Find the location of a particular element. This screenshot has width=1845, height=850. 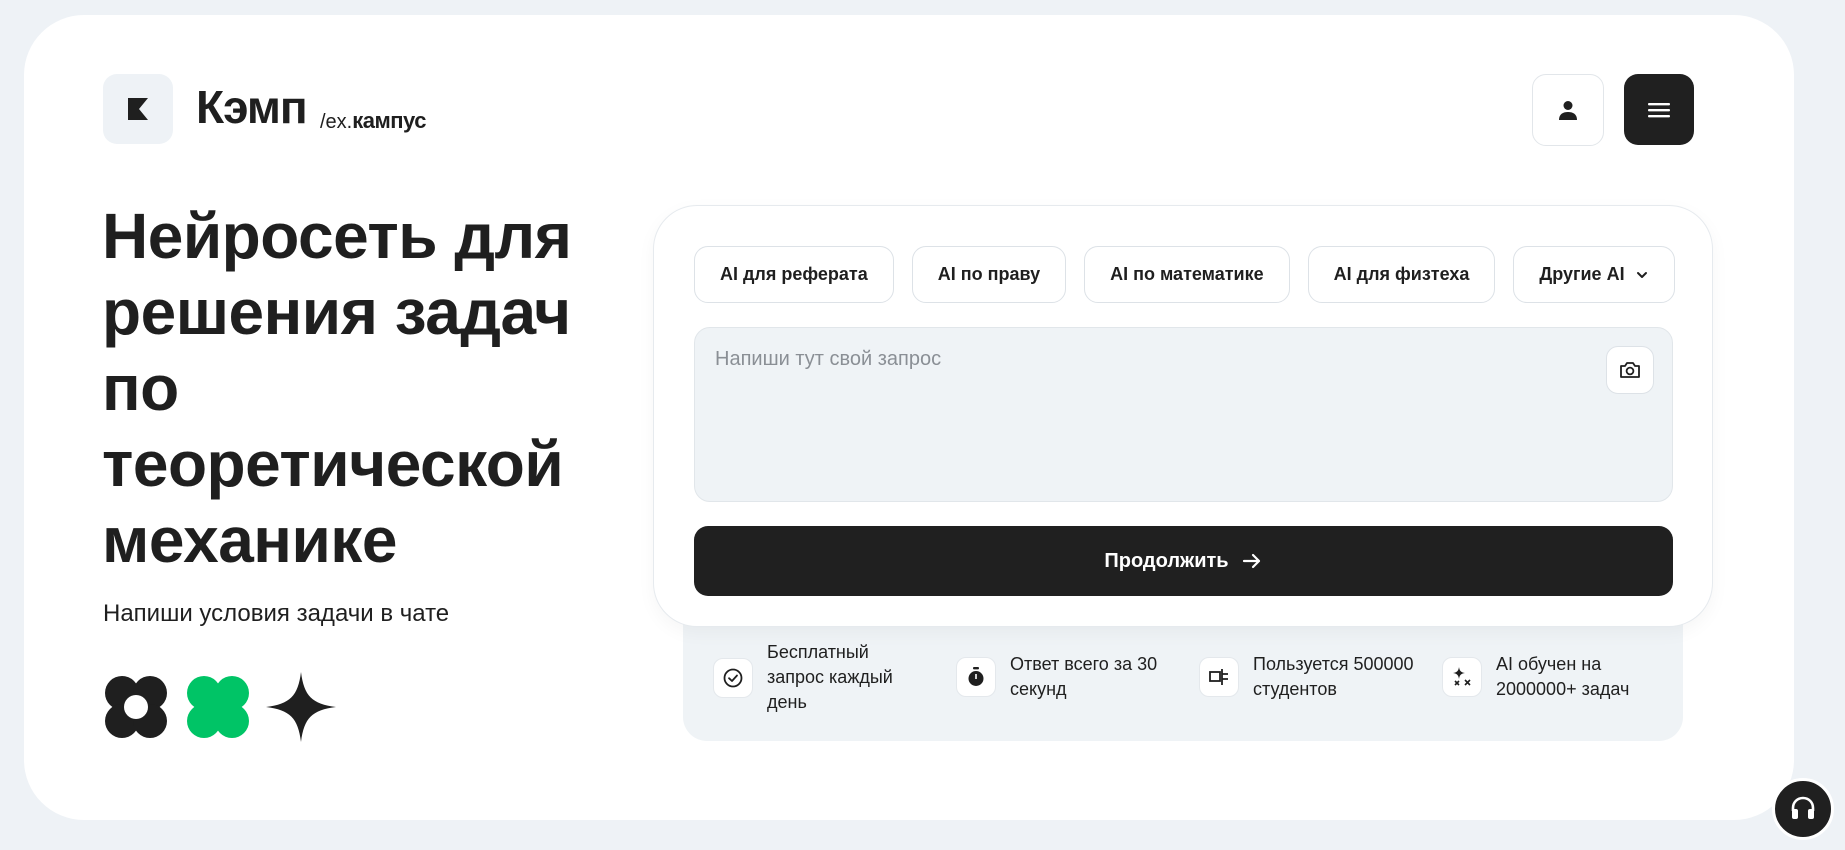

feature-item: Пользуется 500000 студентов is located at coordinates (1308, 677).